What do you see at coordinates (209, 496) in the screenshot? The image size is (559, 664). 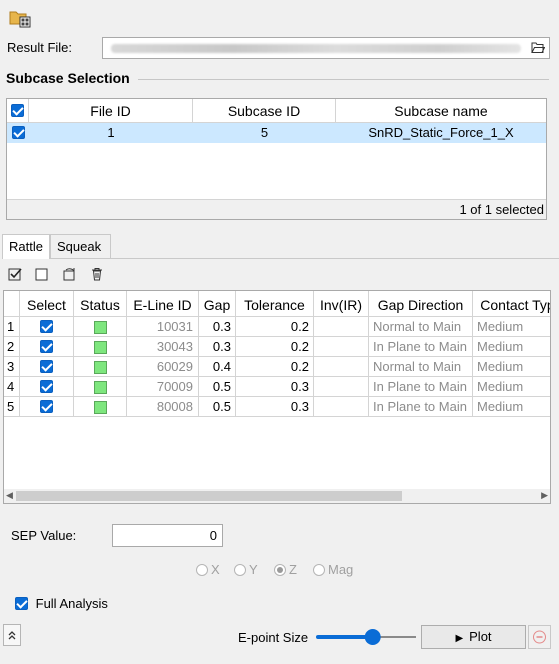 I see `scrollbar-thumb` at bounding box center [209, 496].